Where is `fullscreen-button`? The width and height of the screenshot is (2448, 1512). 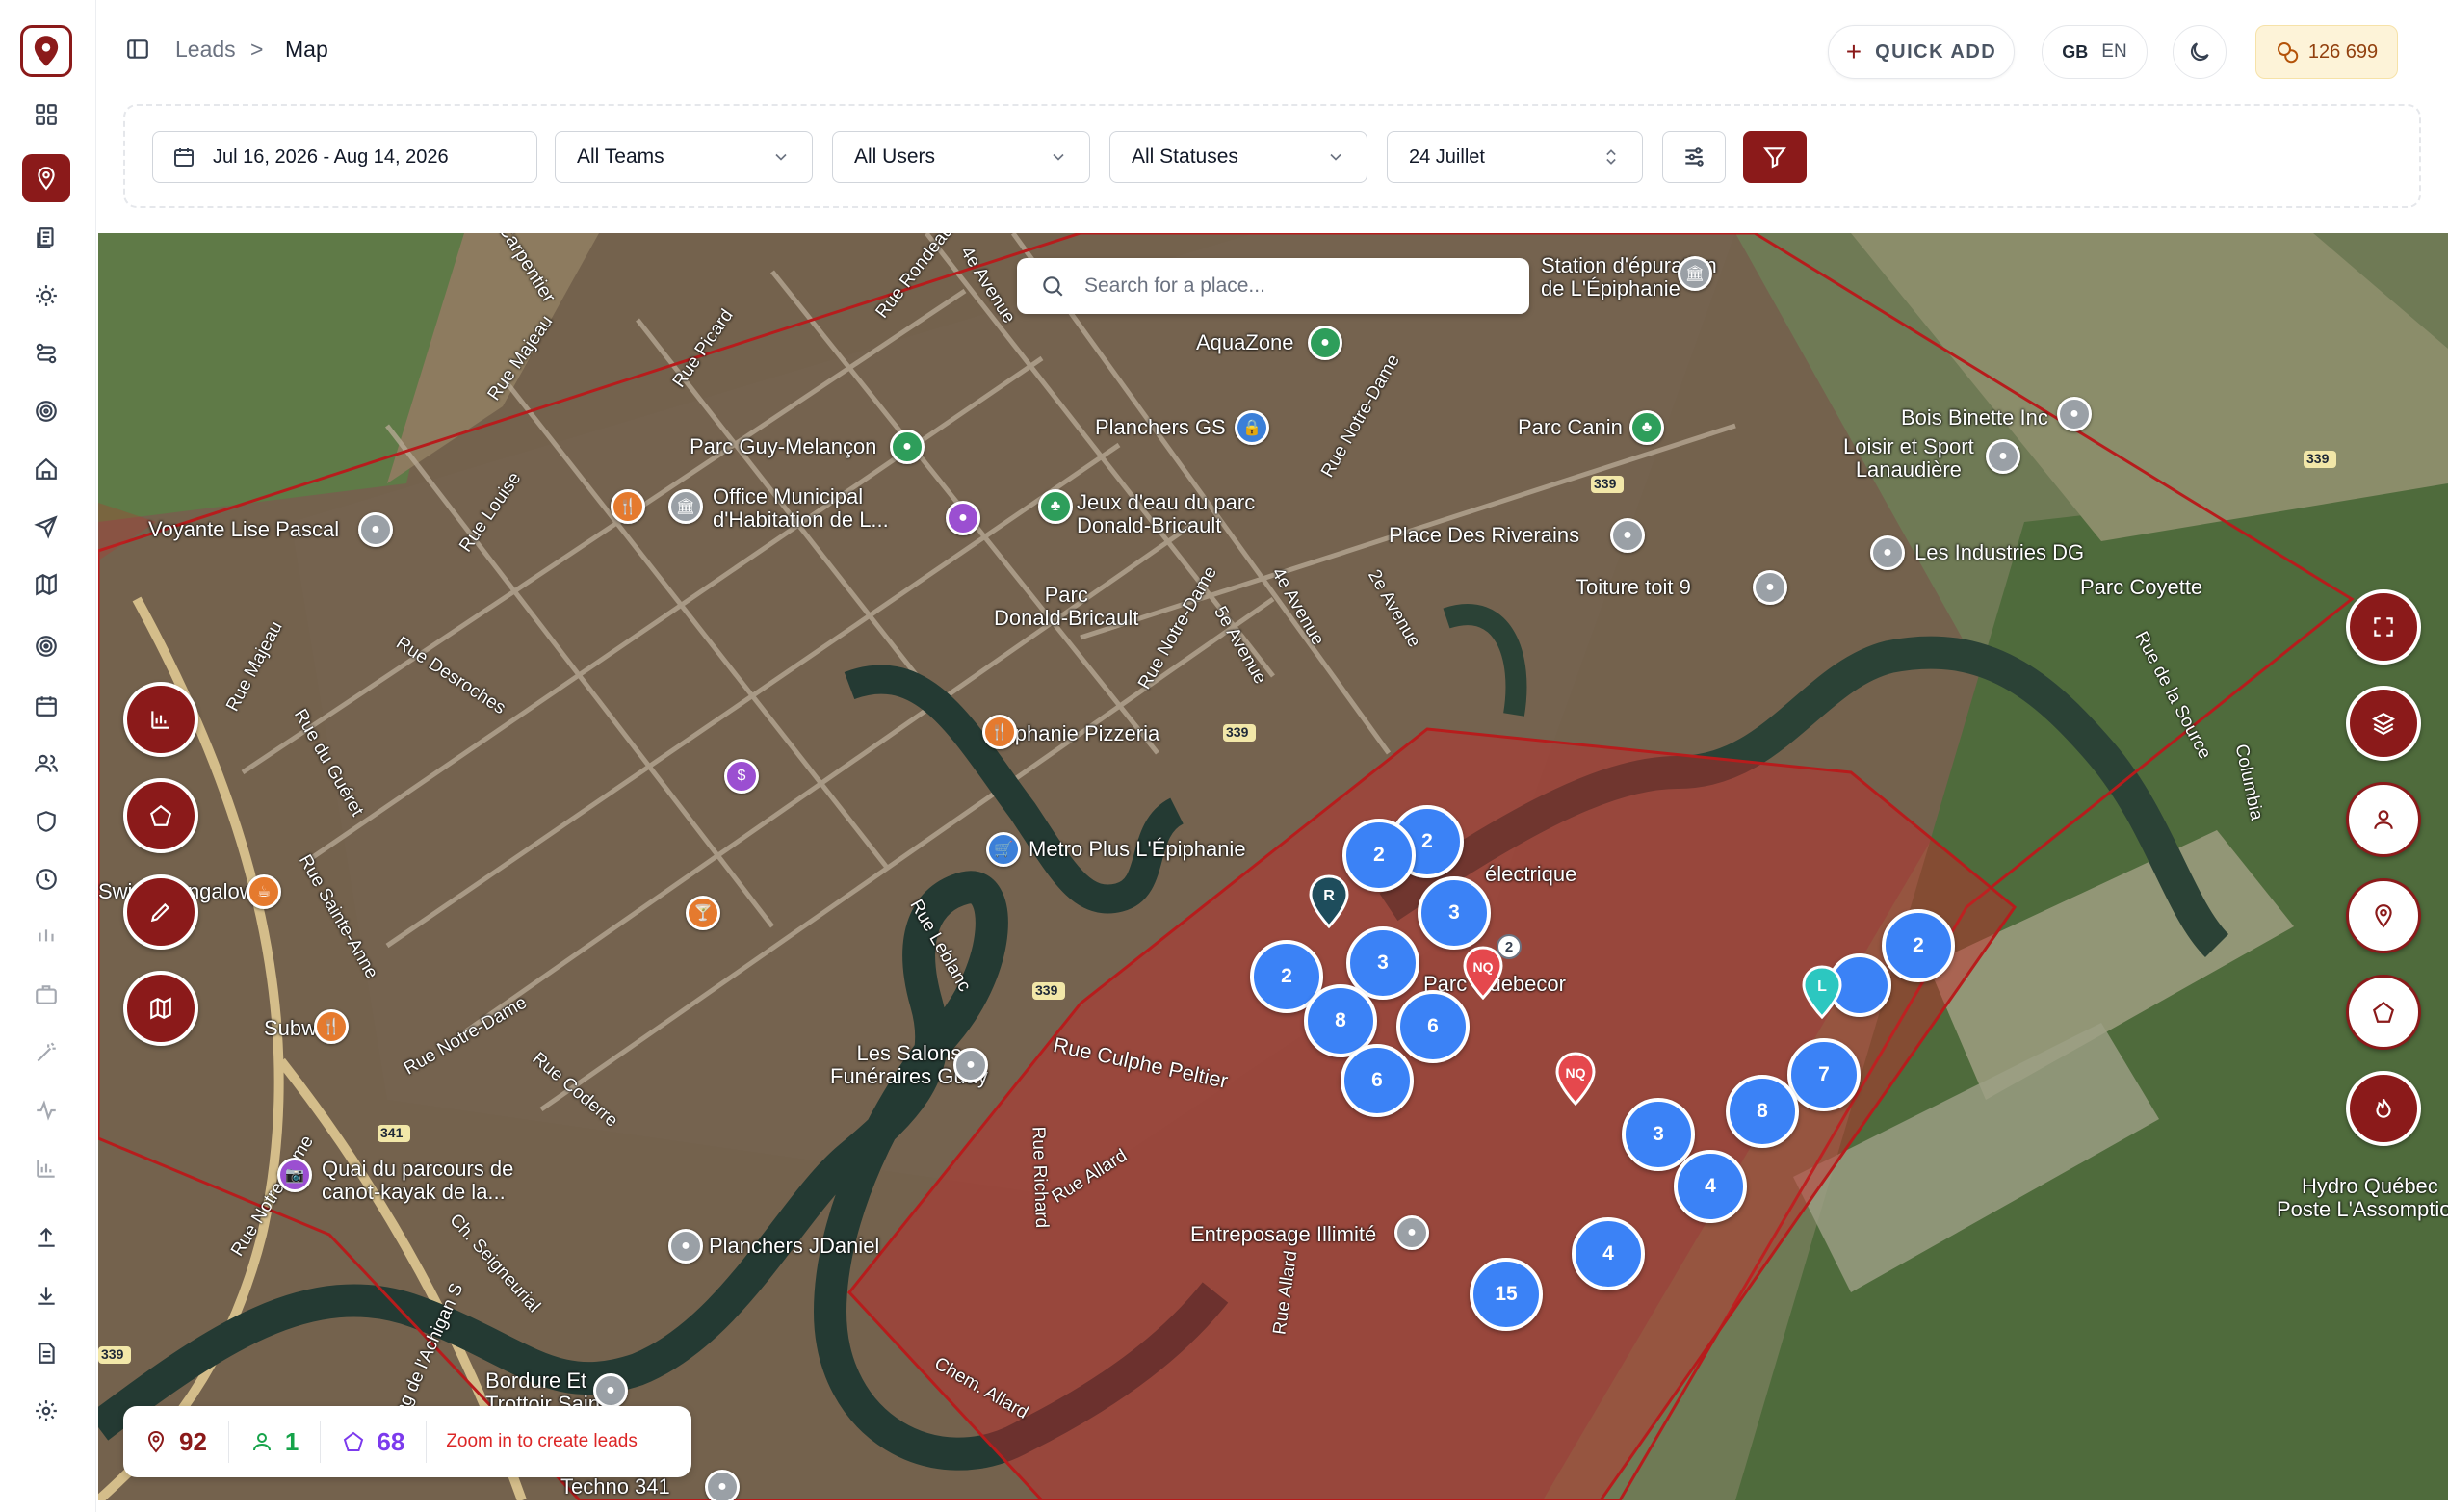 fullscreen-button is located at coordinates (2383, 627).